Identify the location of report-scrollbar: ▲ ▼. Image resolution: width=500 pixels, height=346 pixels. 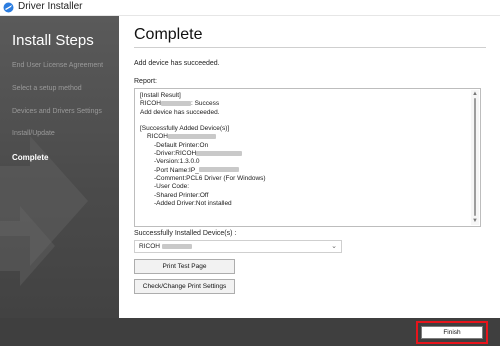
(475, 157).